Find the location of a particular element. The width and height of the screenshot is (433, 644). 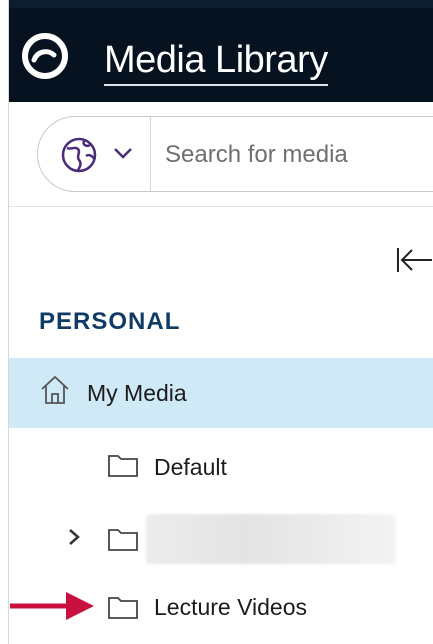

chevron-right-icon is located at coordinates (74, 537).